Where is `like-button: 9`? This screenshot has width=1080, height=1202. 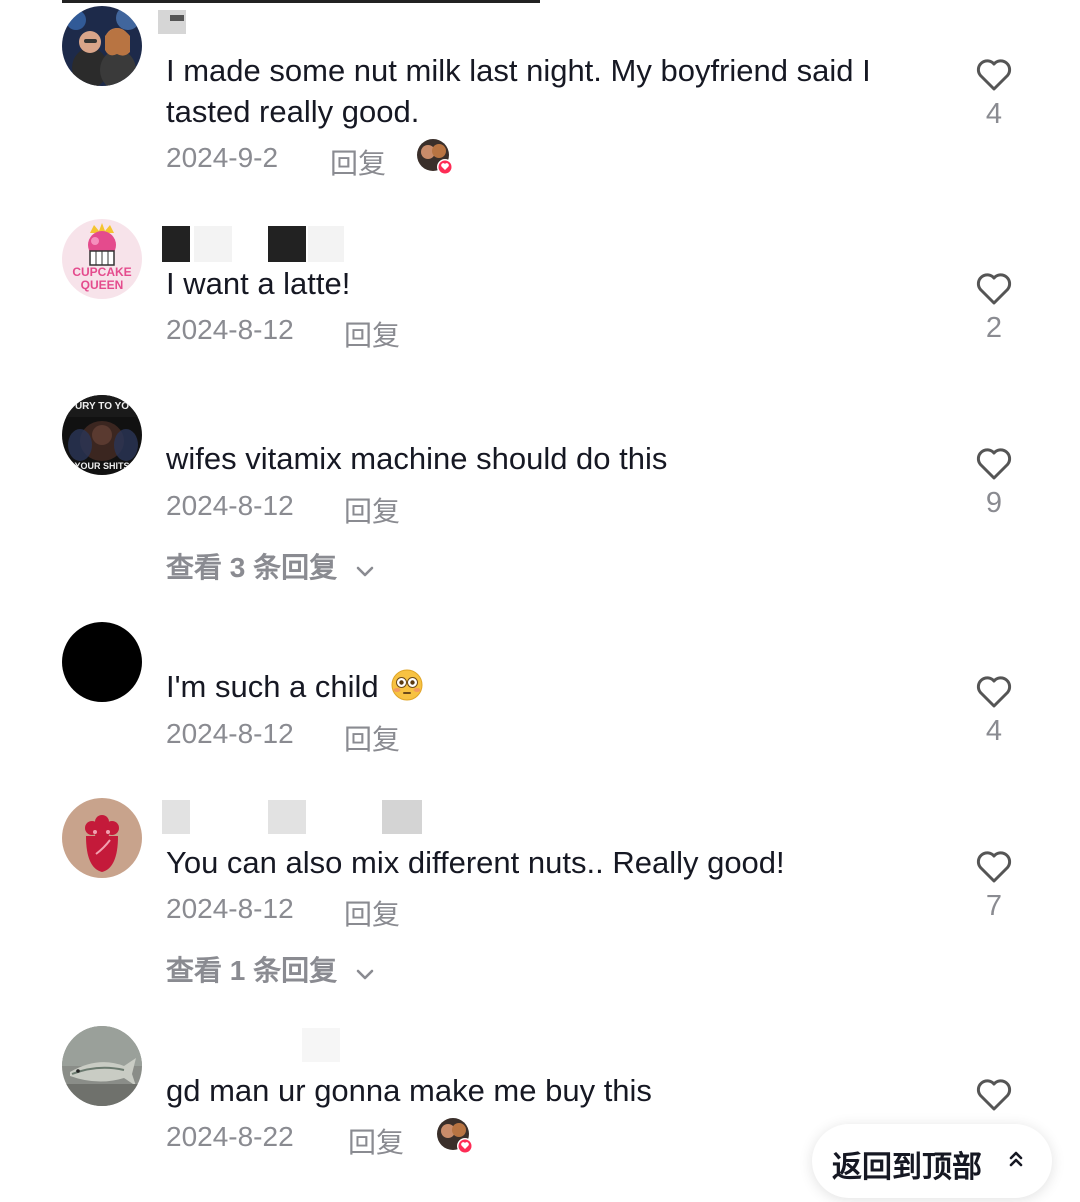 like-button: 9 is located at coordinates (994, 482).